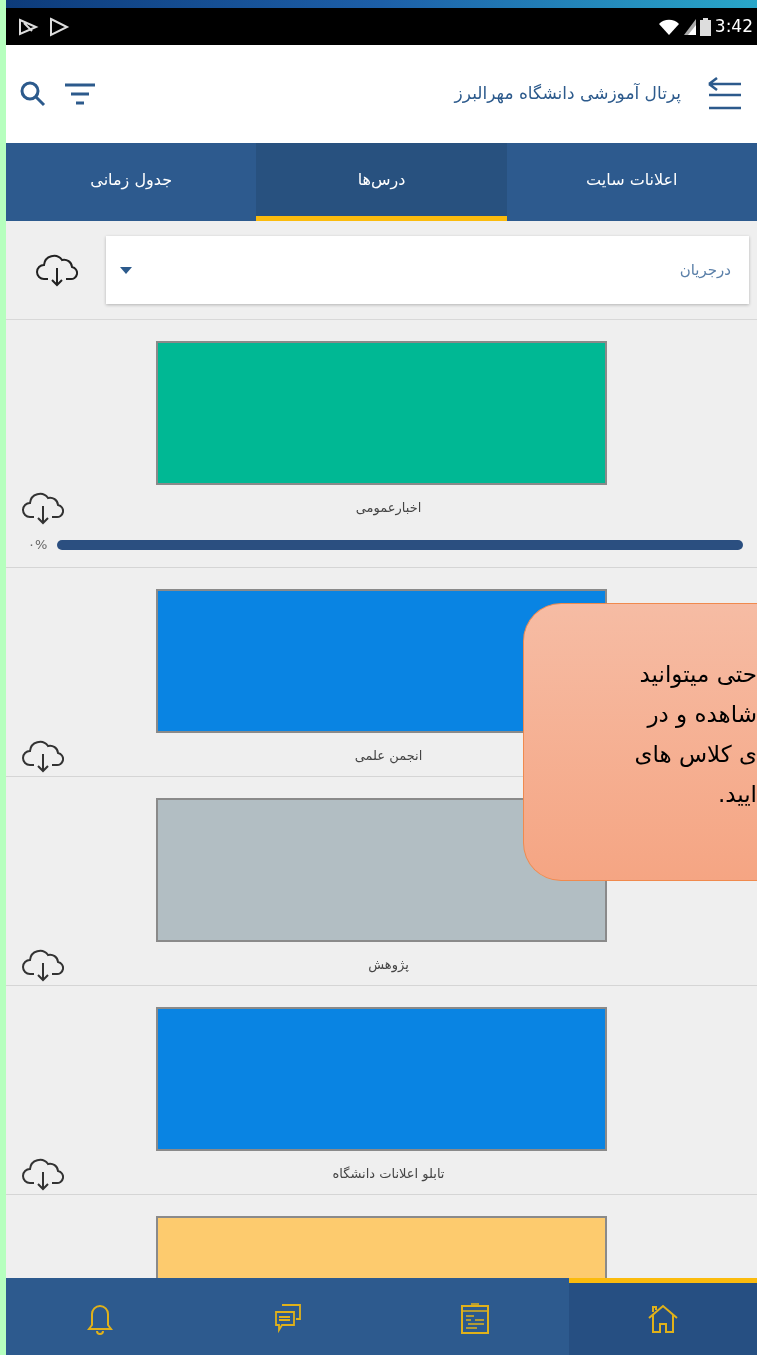 This screenshot has height=1355, width=757. Describe the element at coordinates (388, 756) in the screenshot. I see `course-title: انجمن علمی` at that location.